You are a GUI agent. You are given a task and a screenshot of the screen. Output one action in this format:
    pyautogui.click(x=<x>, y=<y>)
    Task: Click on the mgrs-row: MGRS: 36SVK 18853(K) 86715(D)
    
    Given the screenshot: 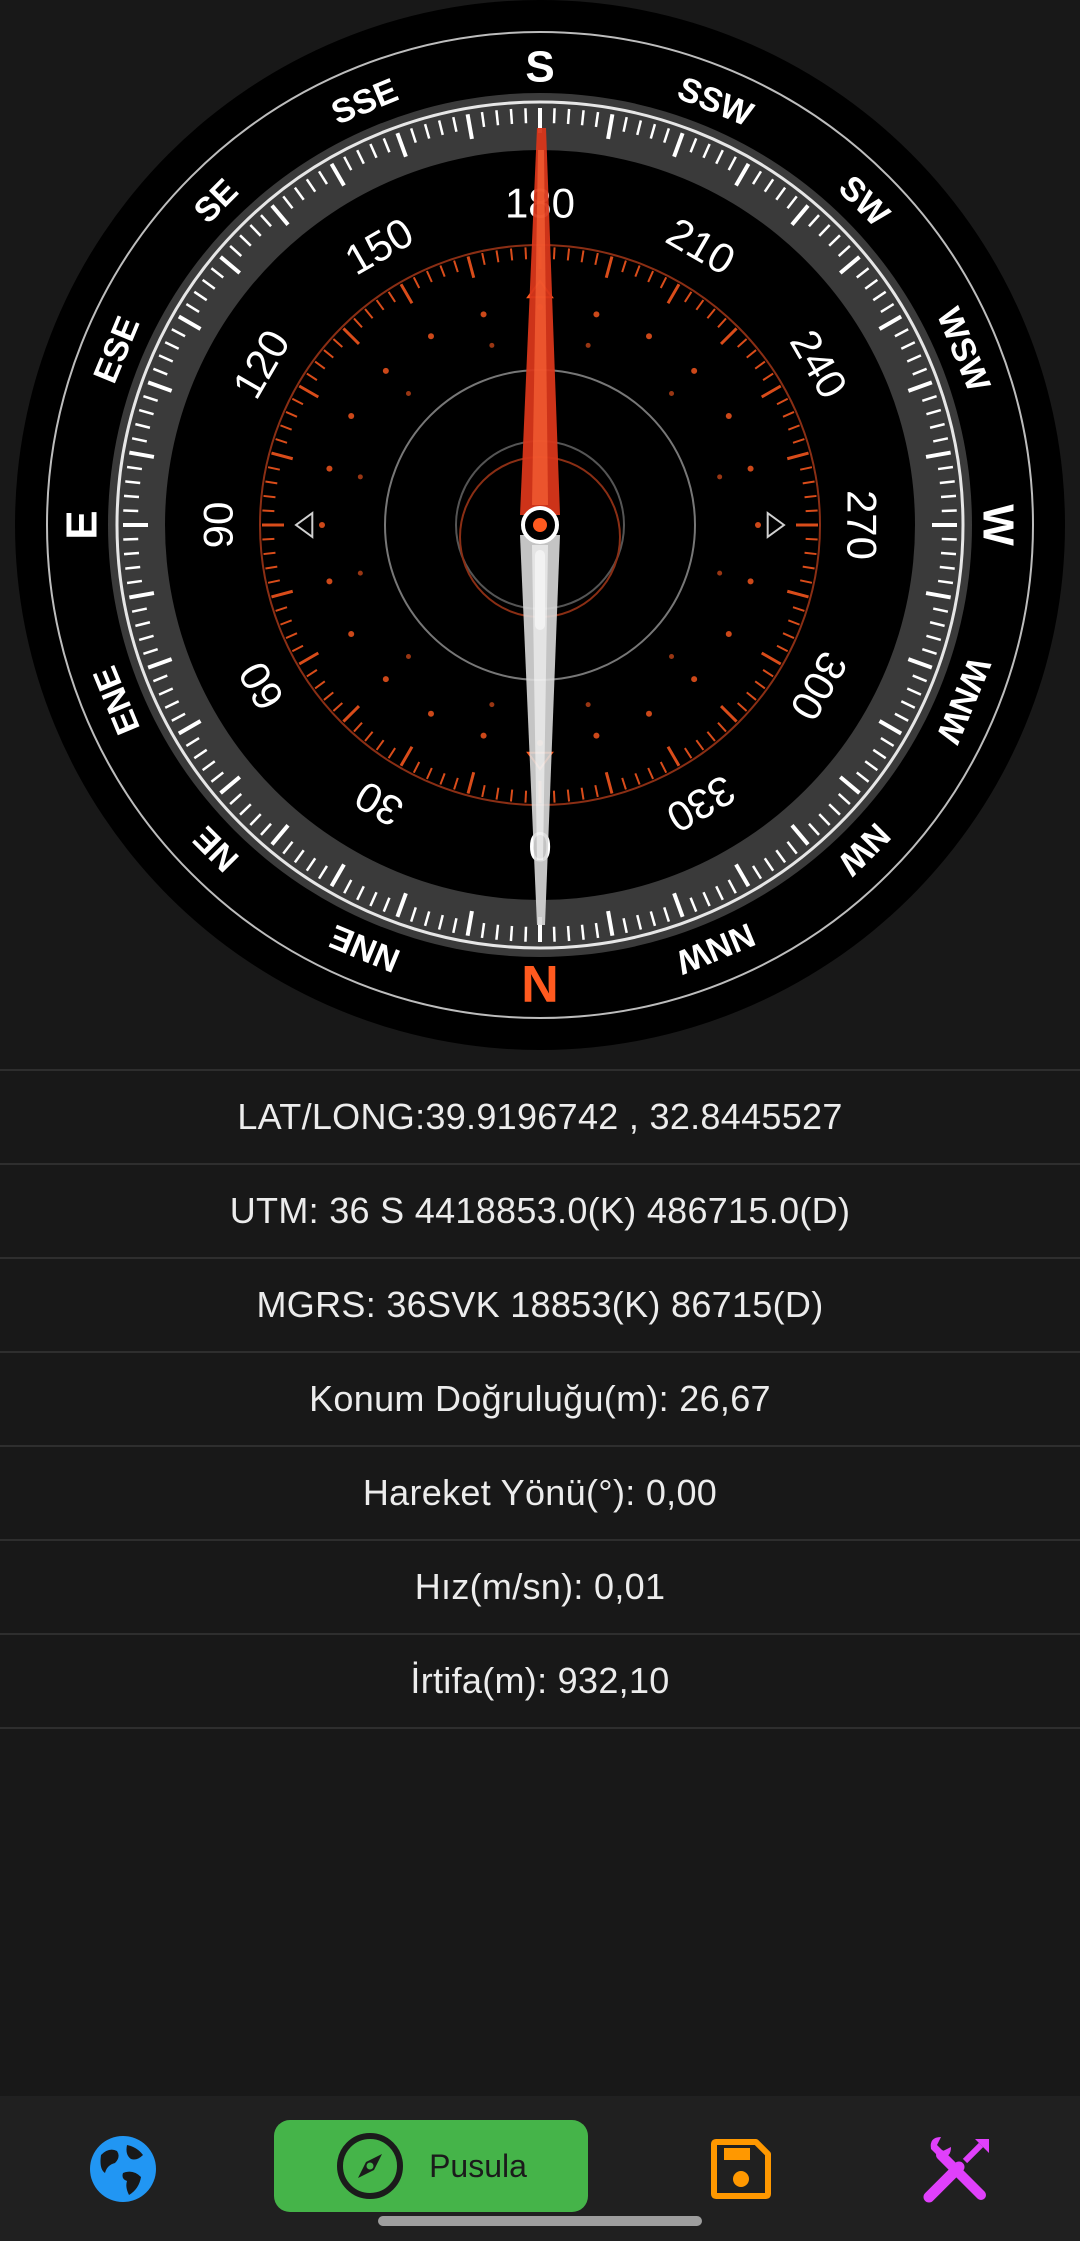 What is the action you would take?
    pyautogui.click(x=540, y=1306)
    